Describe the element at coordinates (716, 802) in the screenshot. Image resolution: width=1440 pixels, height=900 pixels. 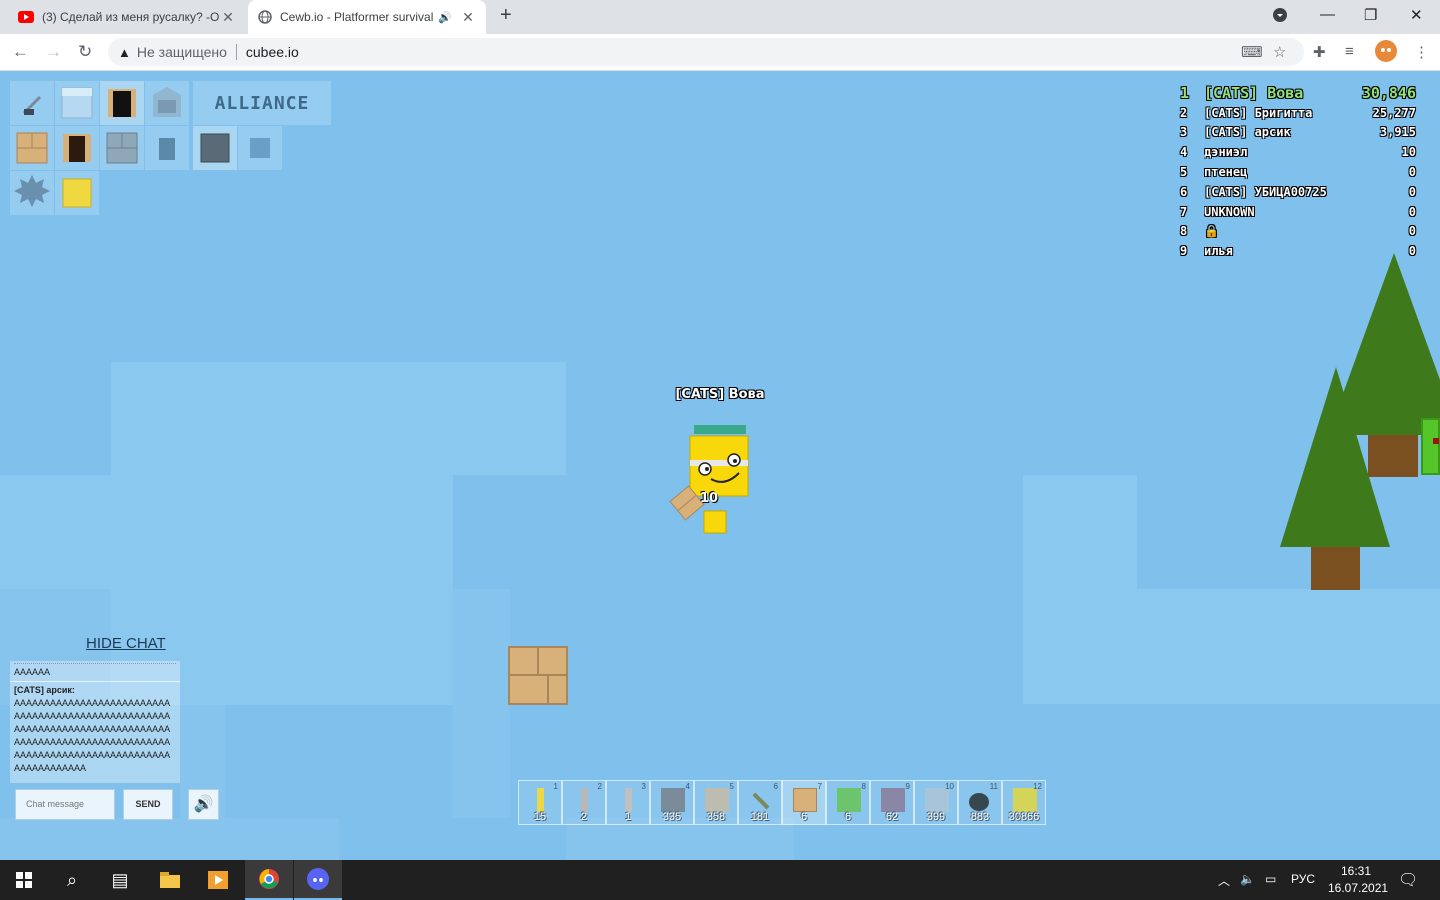
I see `hotbar-slot: 5 358` at that location.